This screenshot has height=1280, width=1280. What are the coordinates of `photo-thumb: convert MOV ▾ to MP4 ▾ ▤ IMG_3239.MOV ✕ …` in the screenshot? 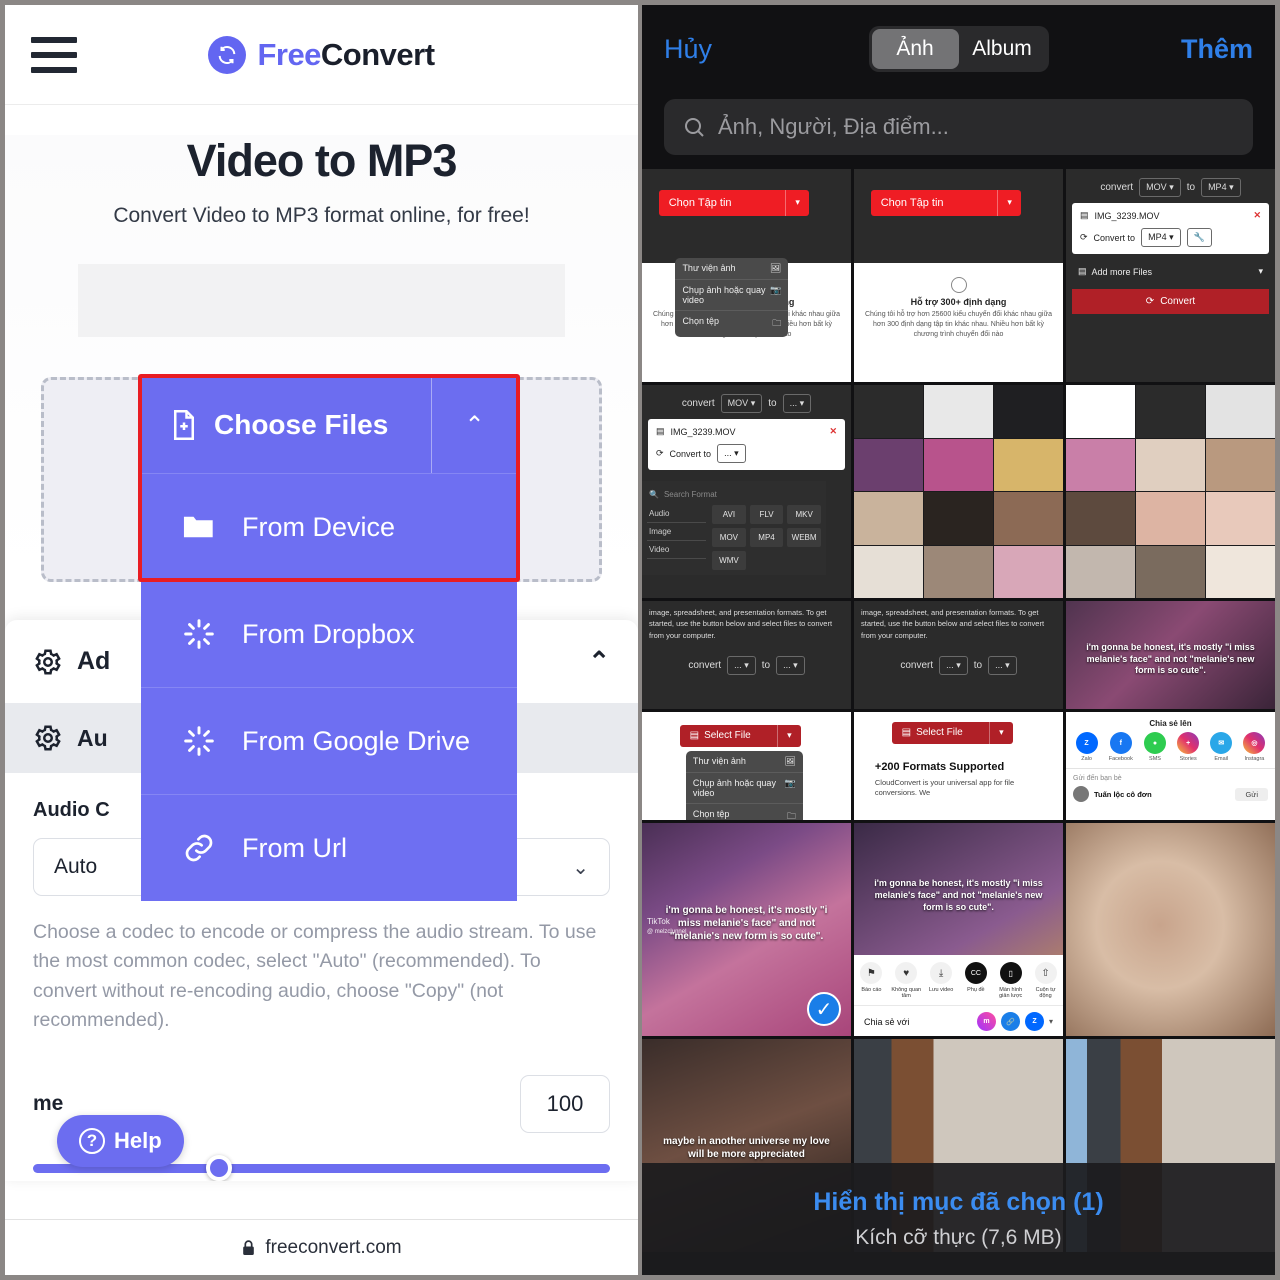 It's located at (1170, 275).